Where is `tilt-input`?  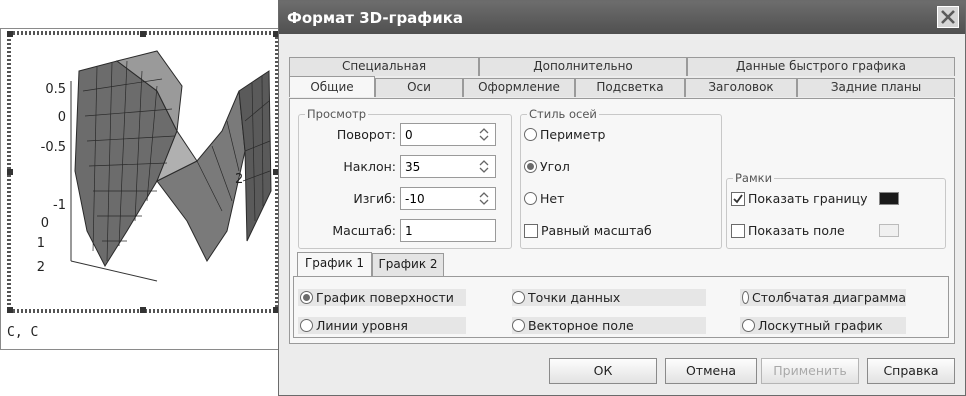
tilt-input is located at coordinates (435, 166).